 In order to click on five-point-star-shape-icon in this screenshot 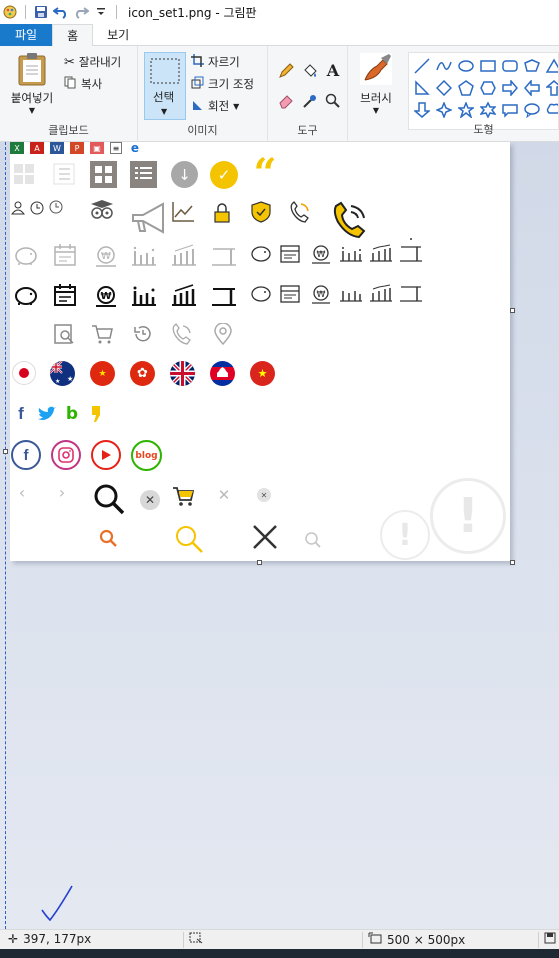, I will do `click(466, 110)`.